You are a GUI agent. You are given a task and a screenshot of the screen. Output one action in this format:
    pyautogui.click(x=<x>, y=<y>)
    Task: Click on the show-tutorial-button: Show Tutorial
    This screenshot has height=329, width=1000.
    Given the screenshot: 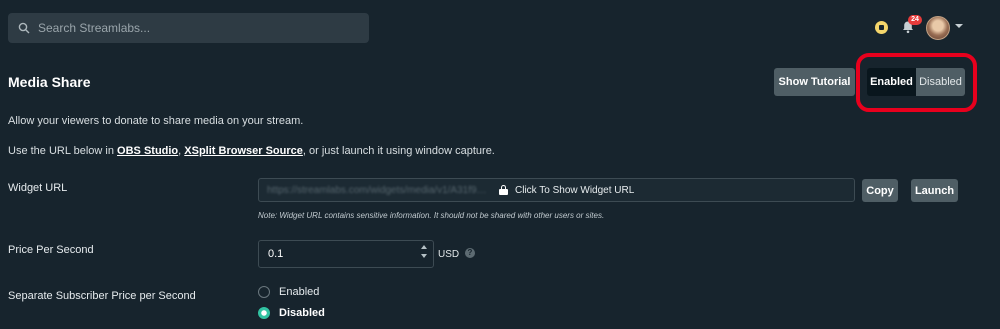 What is the action you would take?
    pyautogui.click(x=814, y=82)
    